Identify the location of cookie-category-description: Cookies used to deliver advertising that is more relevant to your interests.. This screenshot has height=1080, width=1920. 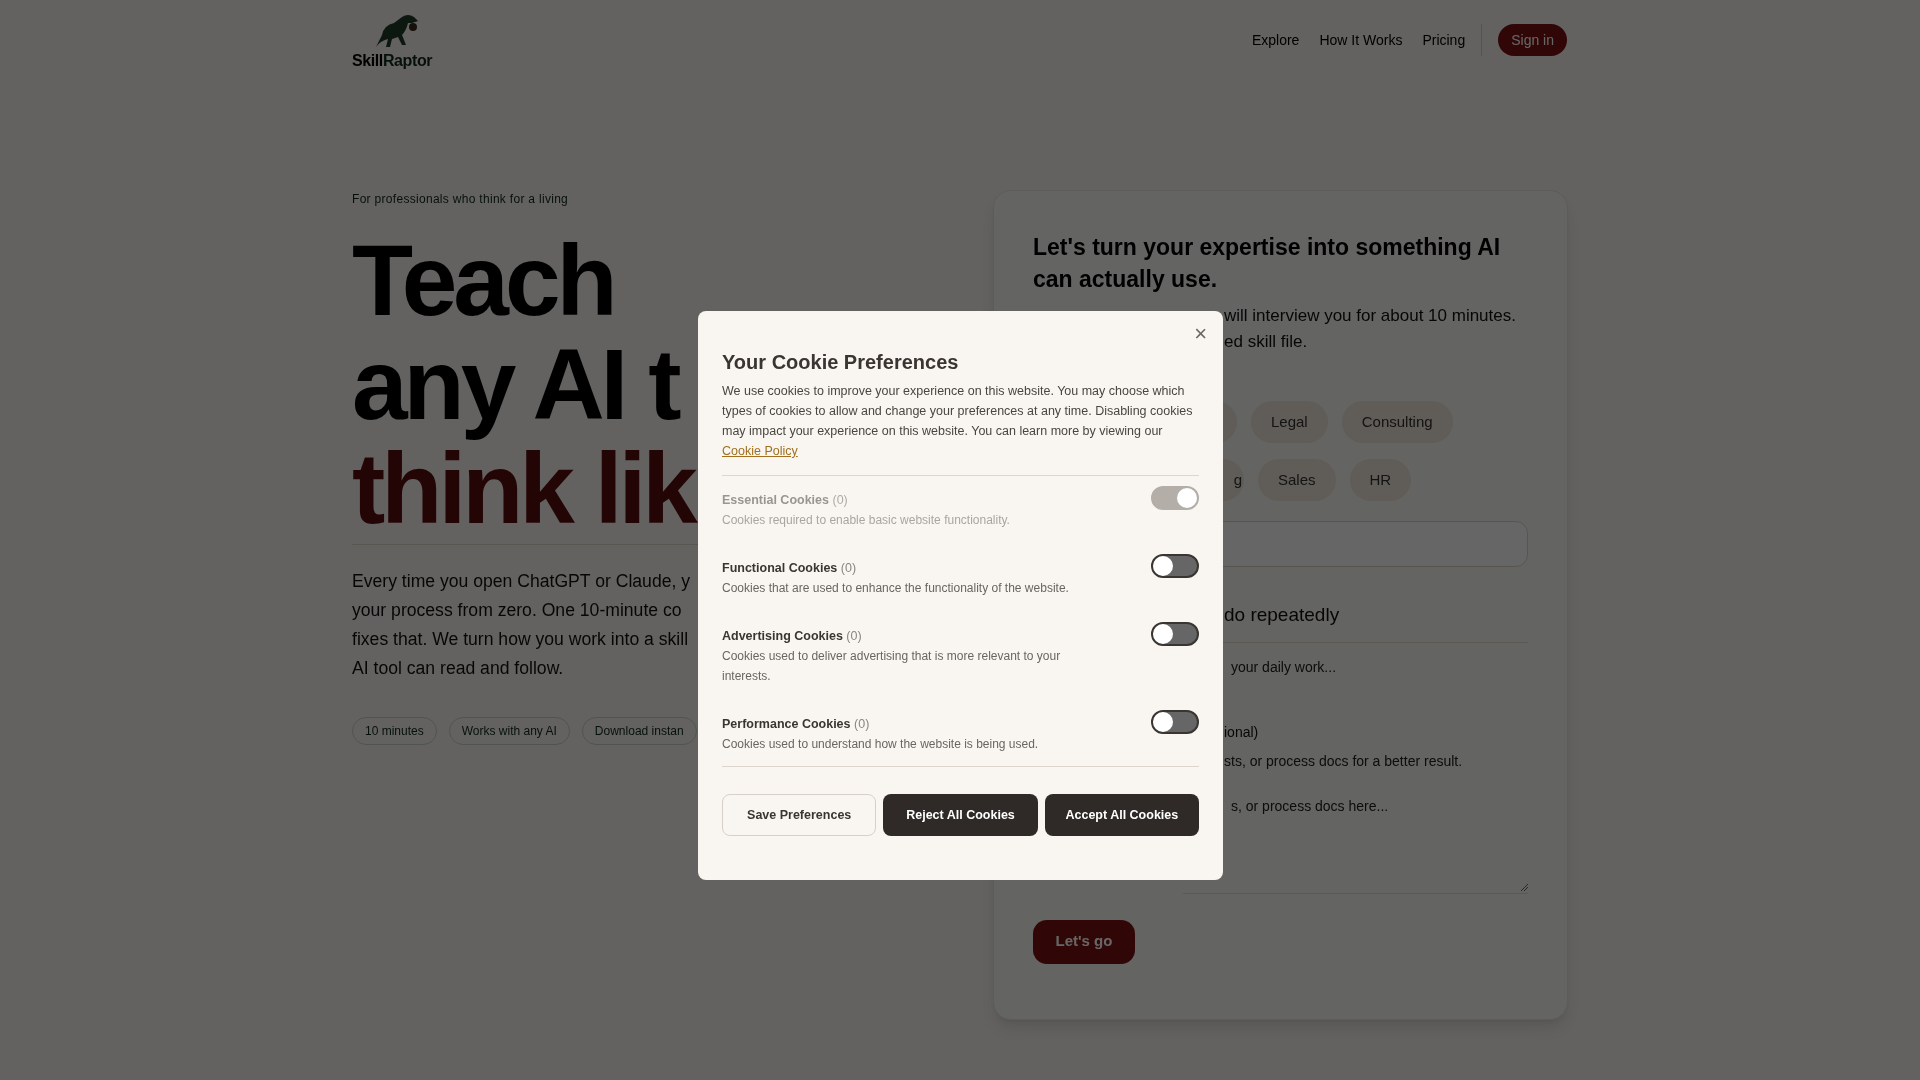
(892, 666).